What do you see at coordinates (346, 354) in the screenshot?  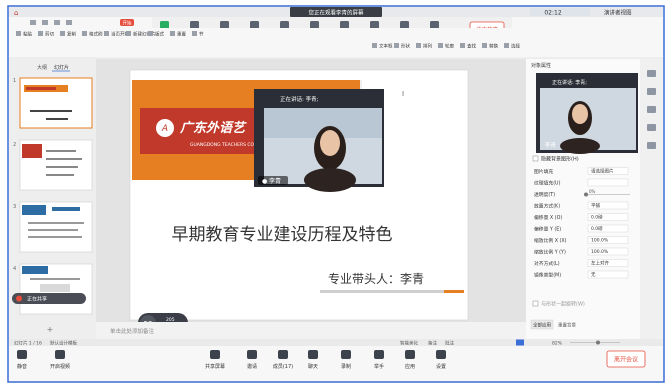 I see `record-icon` at bounding box center [346, 354].